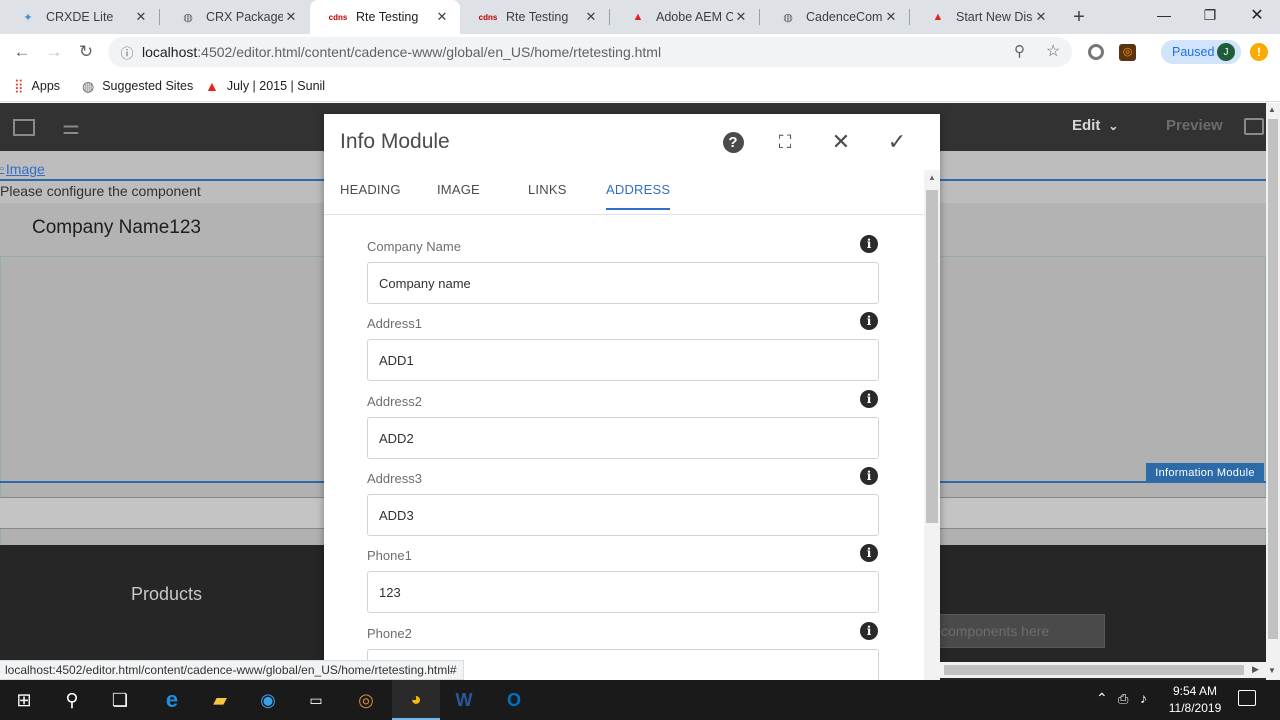  What do you see at coordinates (54, 52) in the screenshot?
I see `forward-arrow-icon: →` at bounding box center [54, 52].